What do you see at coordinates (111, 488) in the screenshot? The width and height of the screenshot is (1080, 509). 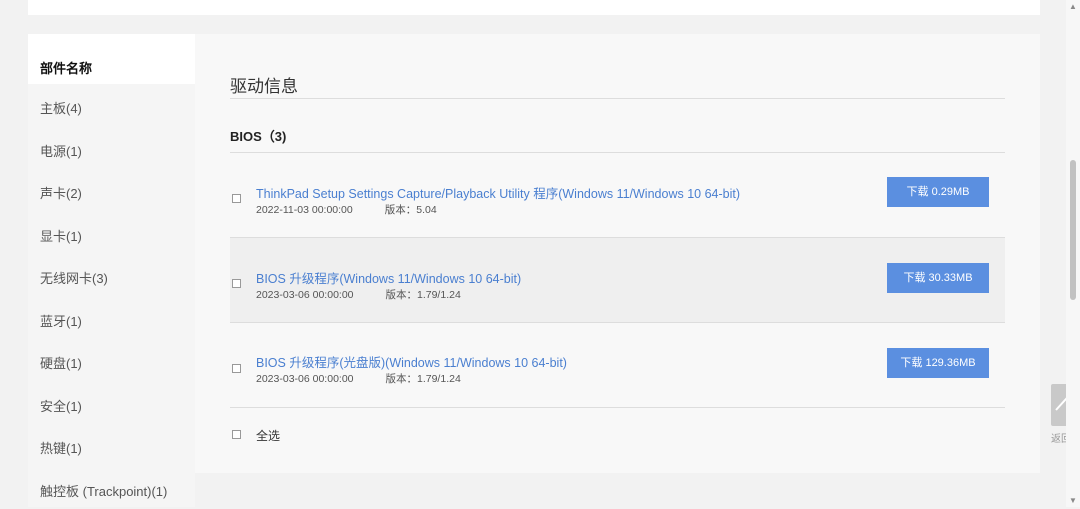 I see `sidebar-item-trackpoint: 触控板 (Trackpoint)(1)` at bounding box center [111, 488].